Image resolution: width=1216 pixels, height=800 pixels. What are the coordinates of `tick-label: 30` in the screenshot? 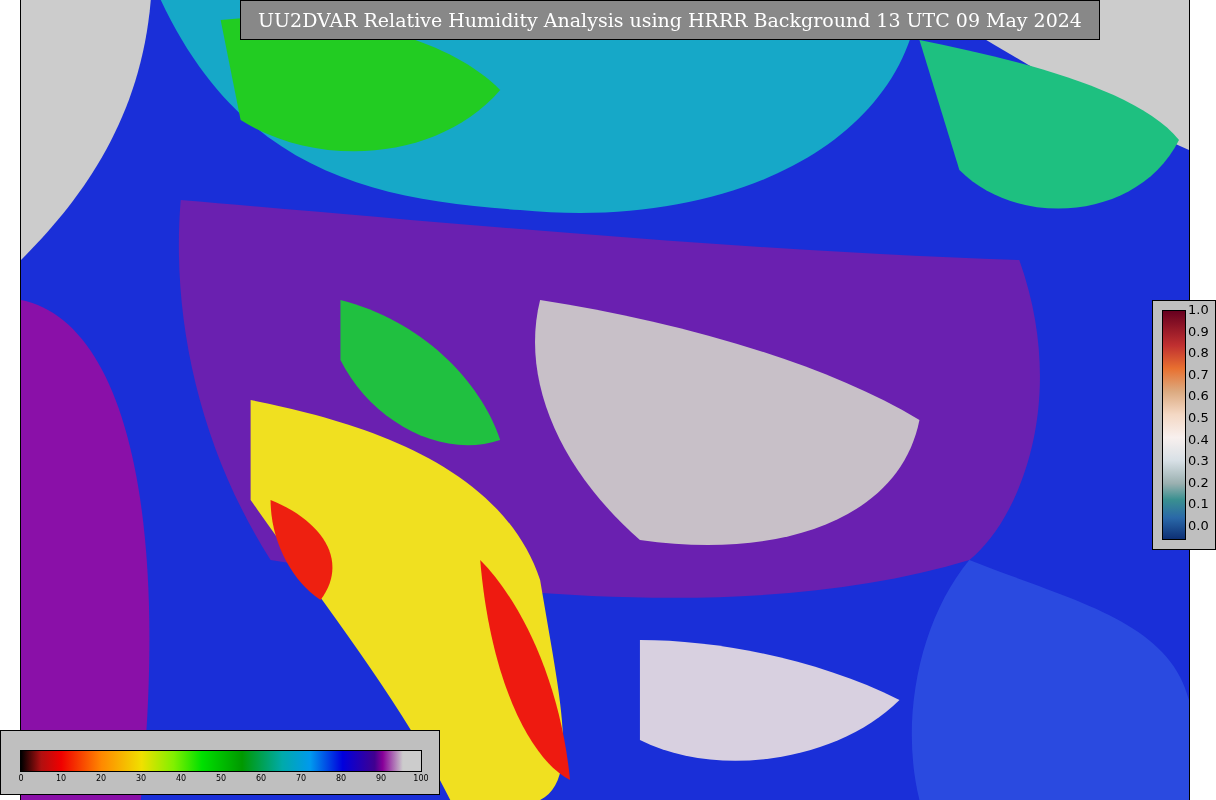 It's located at (141, 779).